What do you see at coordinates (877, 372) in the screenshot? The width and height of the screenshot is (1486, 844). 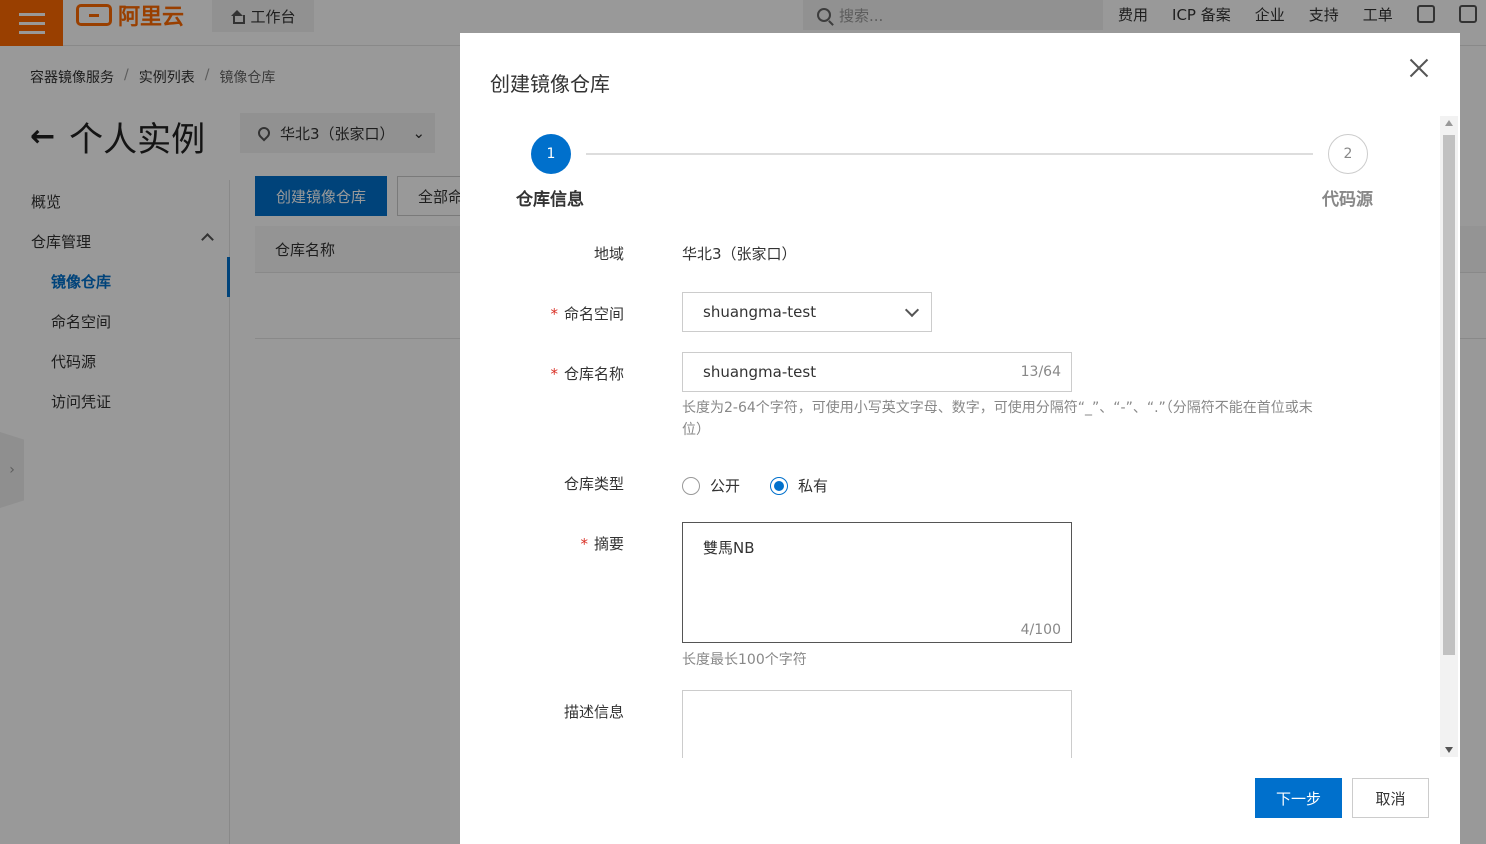 I see `repo-name-input: shuangma-test 13/64` at bounding box center [877, 372].